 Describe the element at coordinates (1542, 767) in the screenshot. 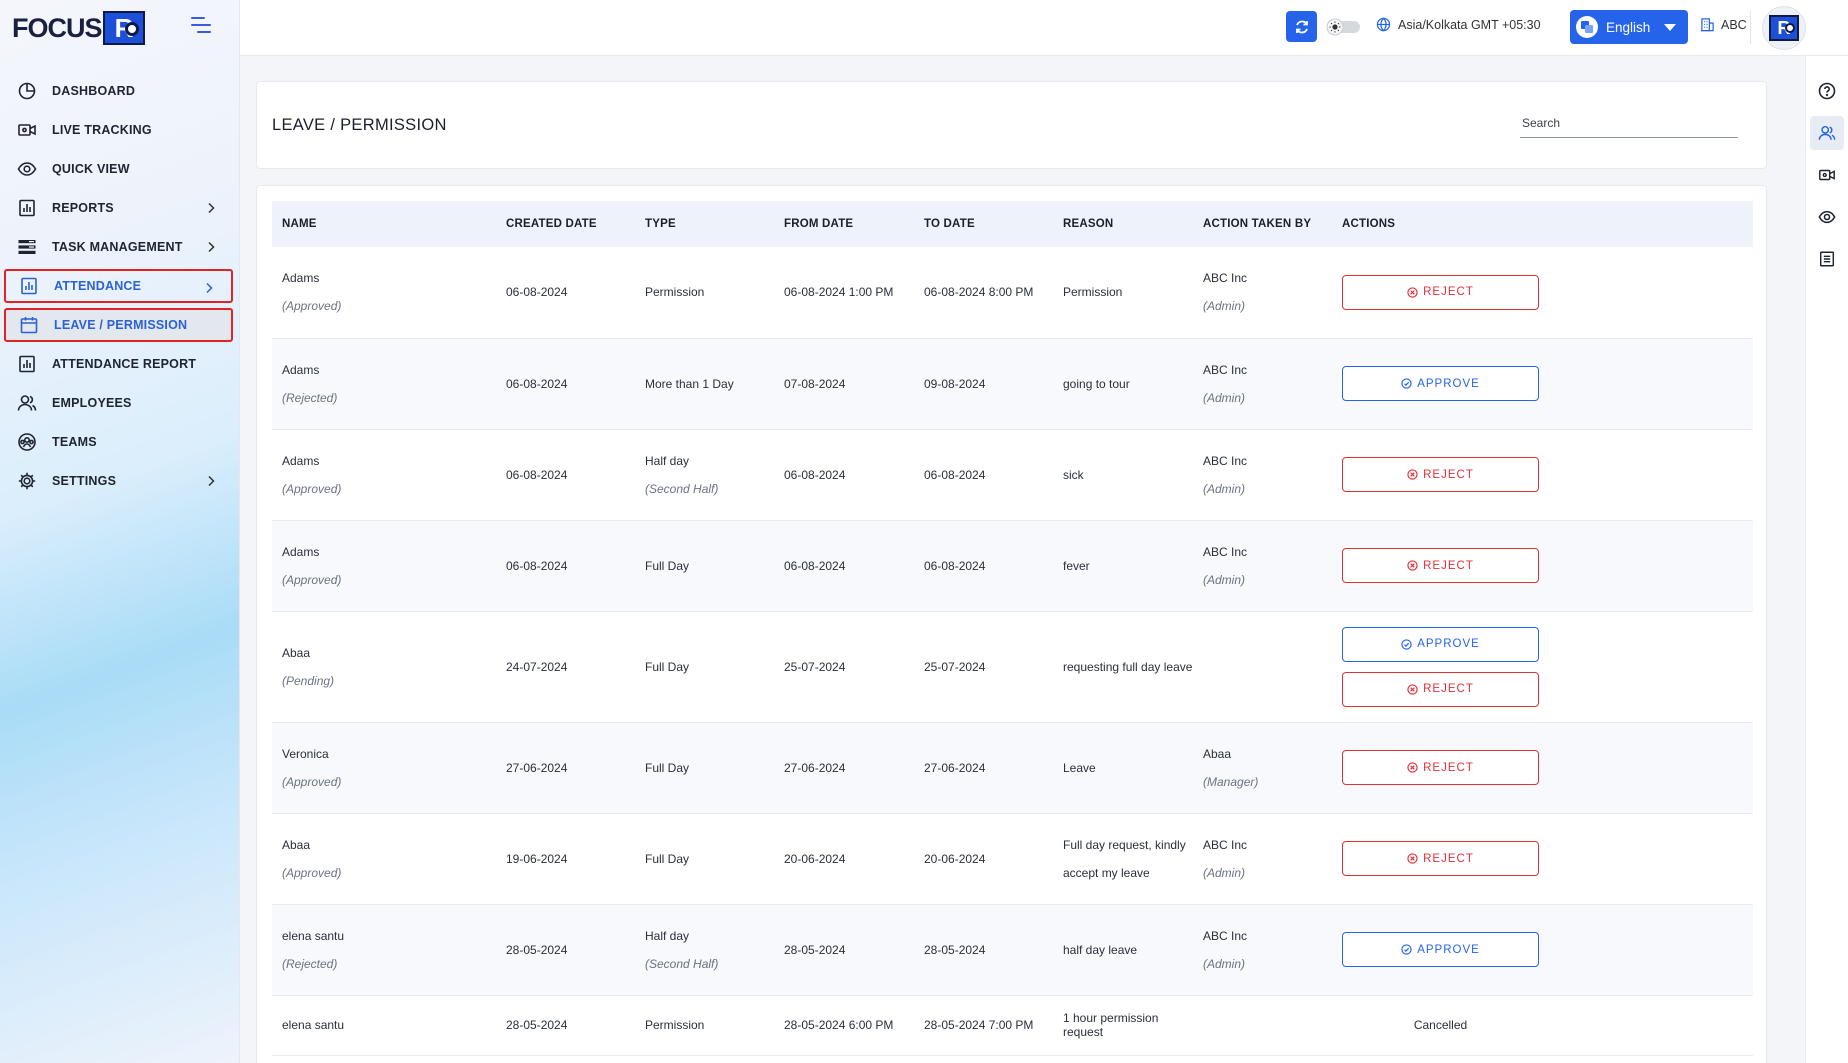

I see `cell-actions: REJECT` at that location.